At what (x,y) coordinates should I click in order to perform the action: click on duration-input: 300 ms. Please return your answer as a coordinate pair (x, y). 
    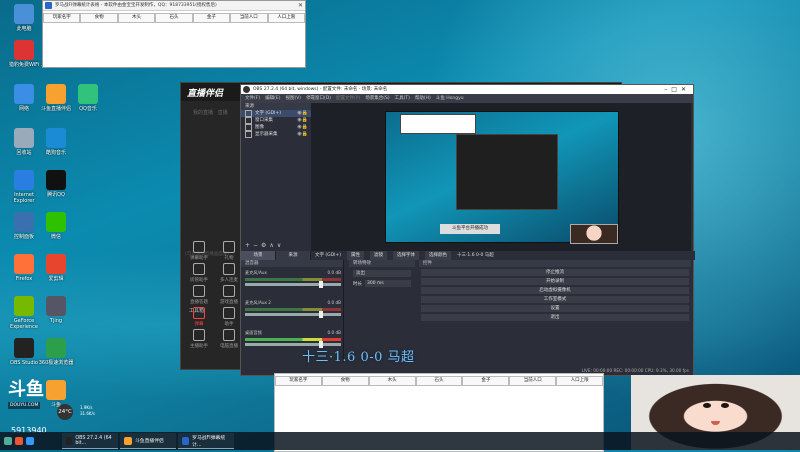
    Looking at the image, I should click on (388, 283).